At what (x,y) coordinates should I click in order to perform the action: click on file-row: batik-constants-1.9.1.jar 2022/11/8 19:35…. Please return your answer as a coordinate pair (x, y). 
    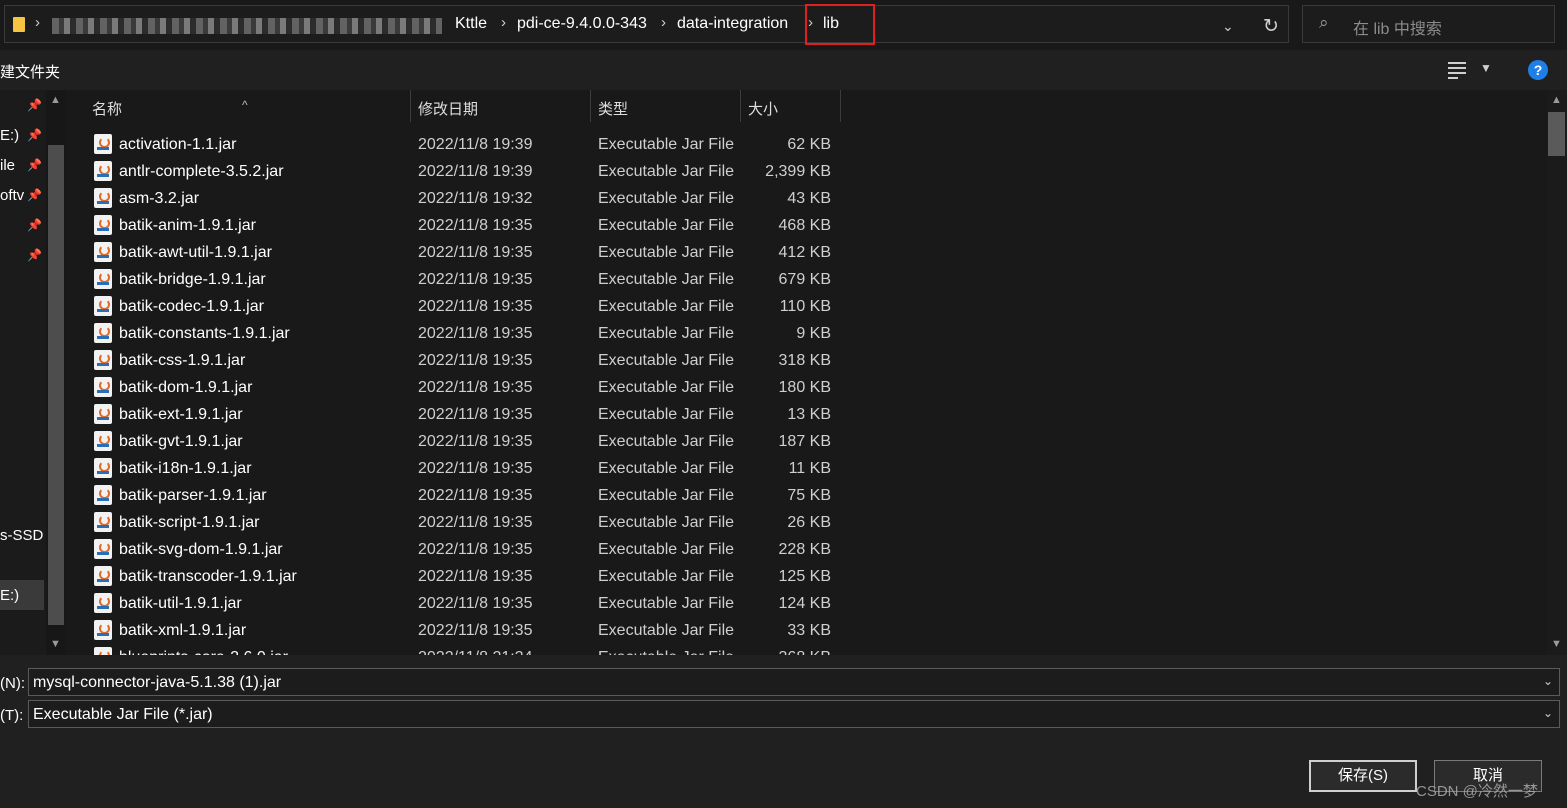
    Looking at the image, I should click on (461, 334).